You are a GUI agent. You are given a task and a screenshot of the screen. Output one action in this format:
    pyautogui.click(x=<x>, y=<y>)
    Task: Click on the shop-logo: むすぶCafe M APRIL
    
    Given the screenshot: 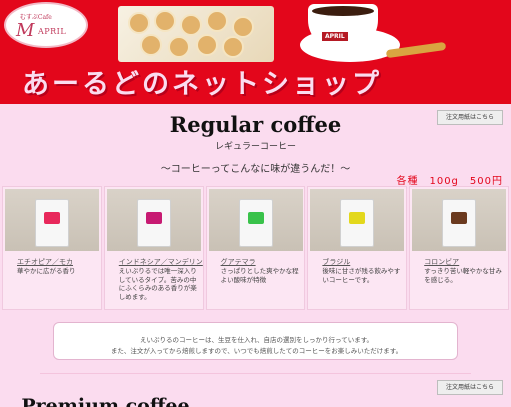 What is the action you would take?
    pyautogui.click(x=46, y=25)
    